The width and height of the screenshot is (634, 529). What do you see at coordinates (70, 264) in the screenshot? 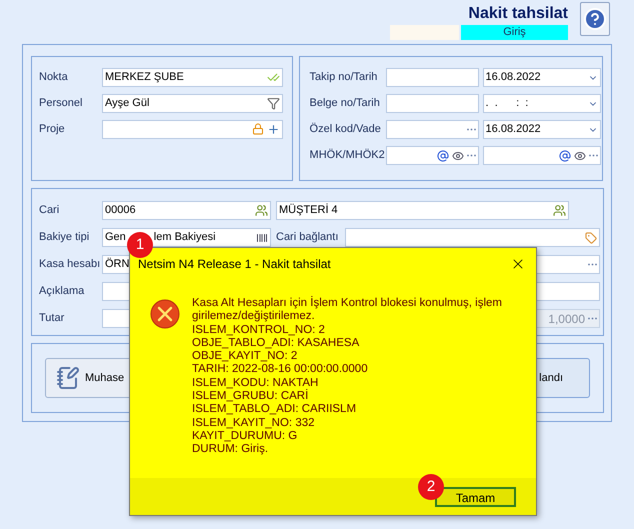
I see `field-label: Kasa hesabı` at bounding box center [70, 264].